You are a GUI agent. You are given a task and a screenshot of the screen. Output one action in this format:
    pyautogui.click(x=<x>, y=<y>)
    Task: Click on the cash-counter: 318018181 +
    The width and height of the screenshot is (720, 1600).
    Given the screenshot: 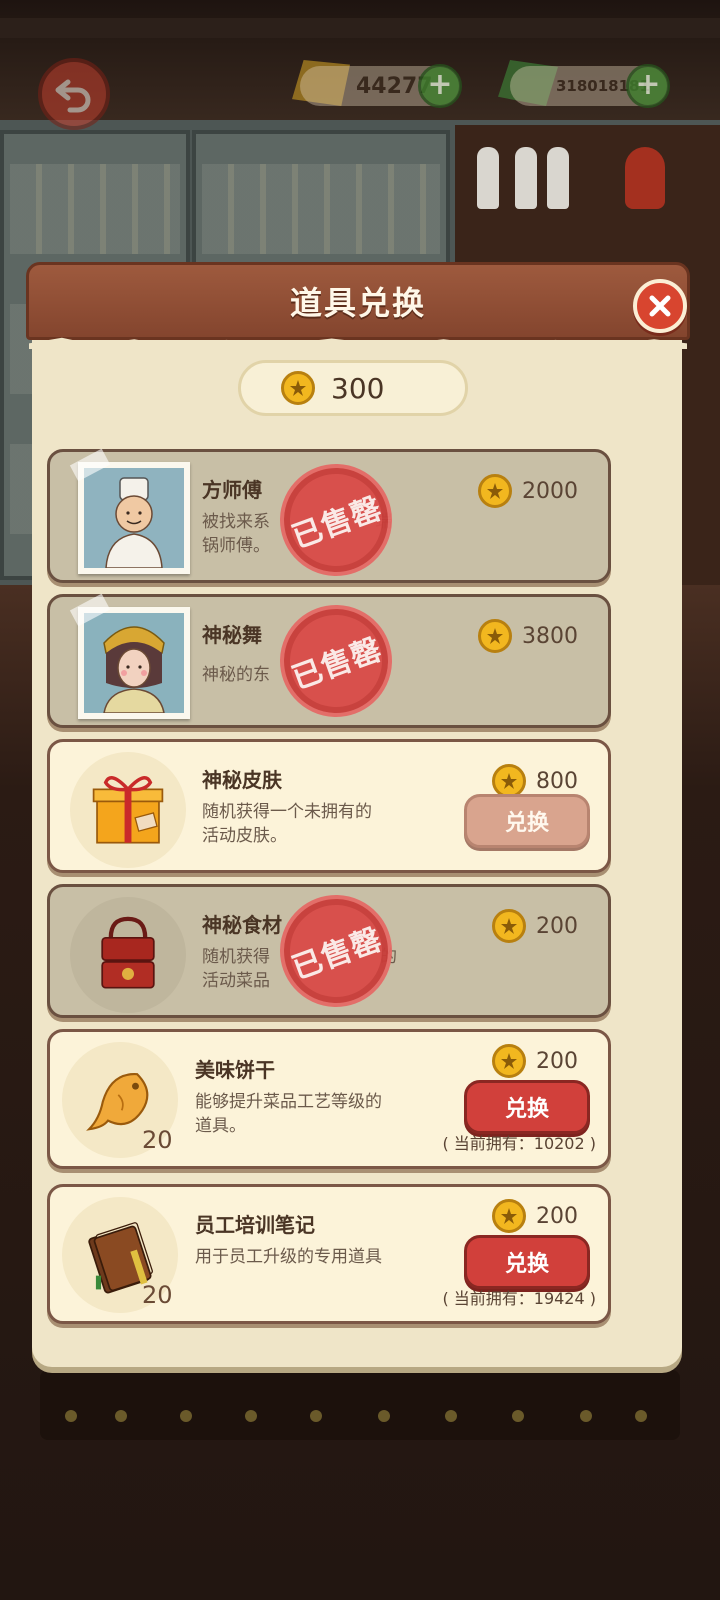 What is the action you would take?
    pyautogui.click(x=590, y=86)
    